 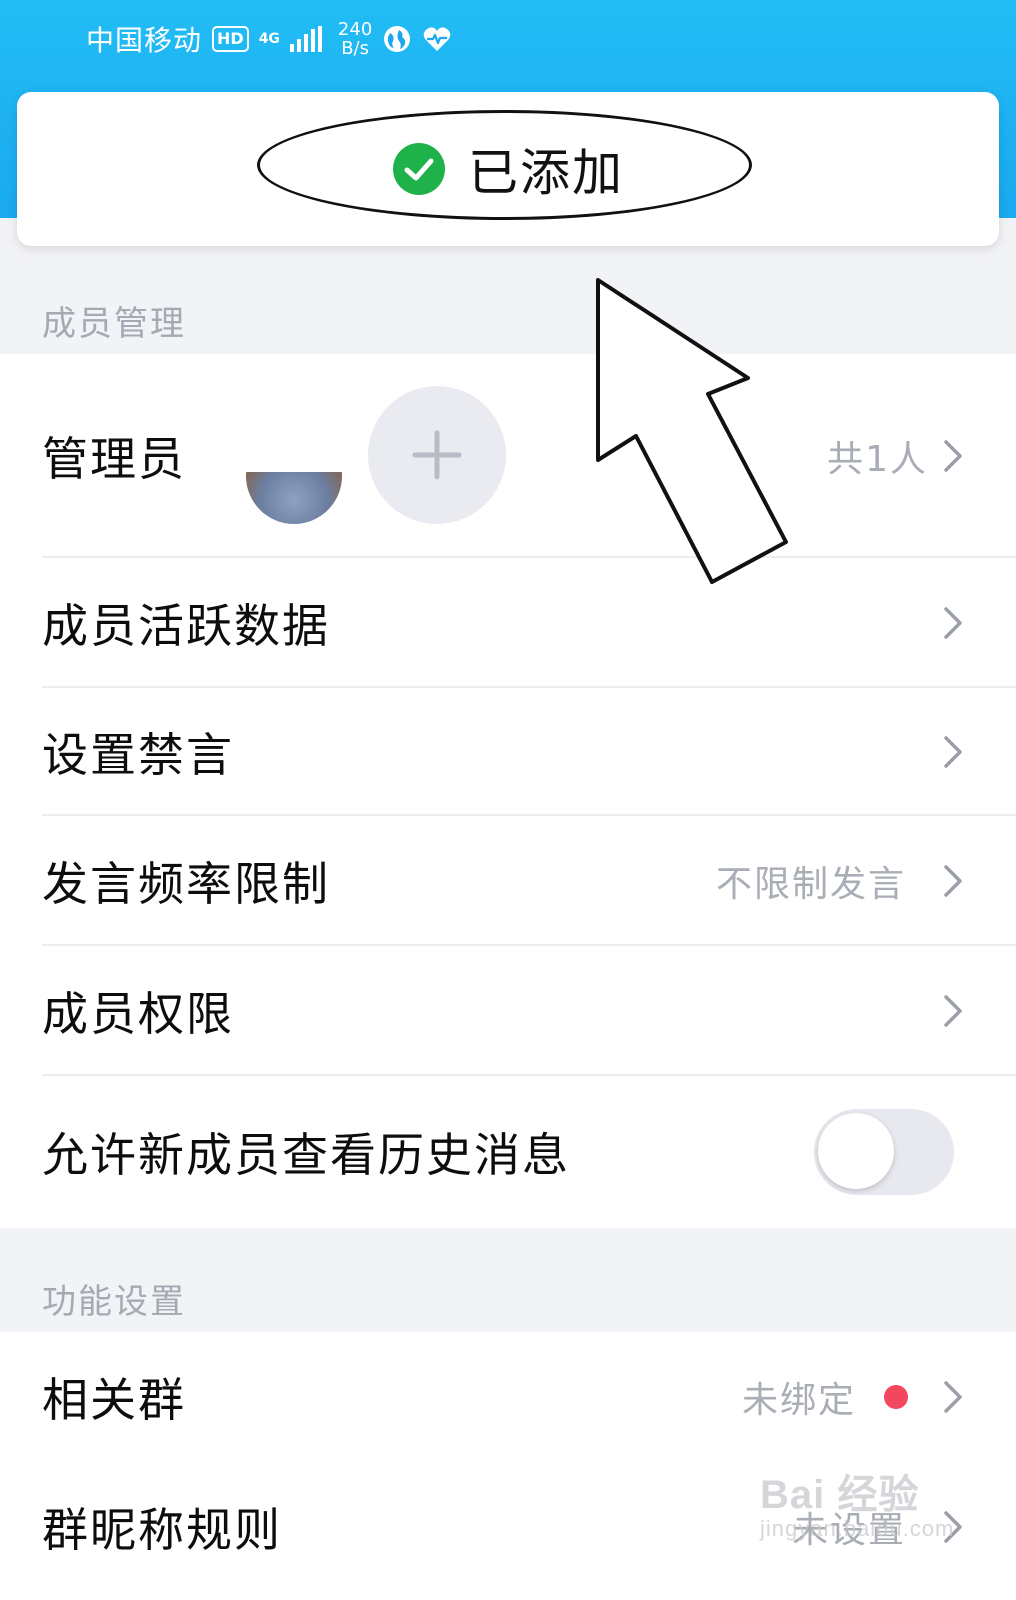 I want to click on watermark-brand: Bai 经验, so click(x=840, y=1495).